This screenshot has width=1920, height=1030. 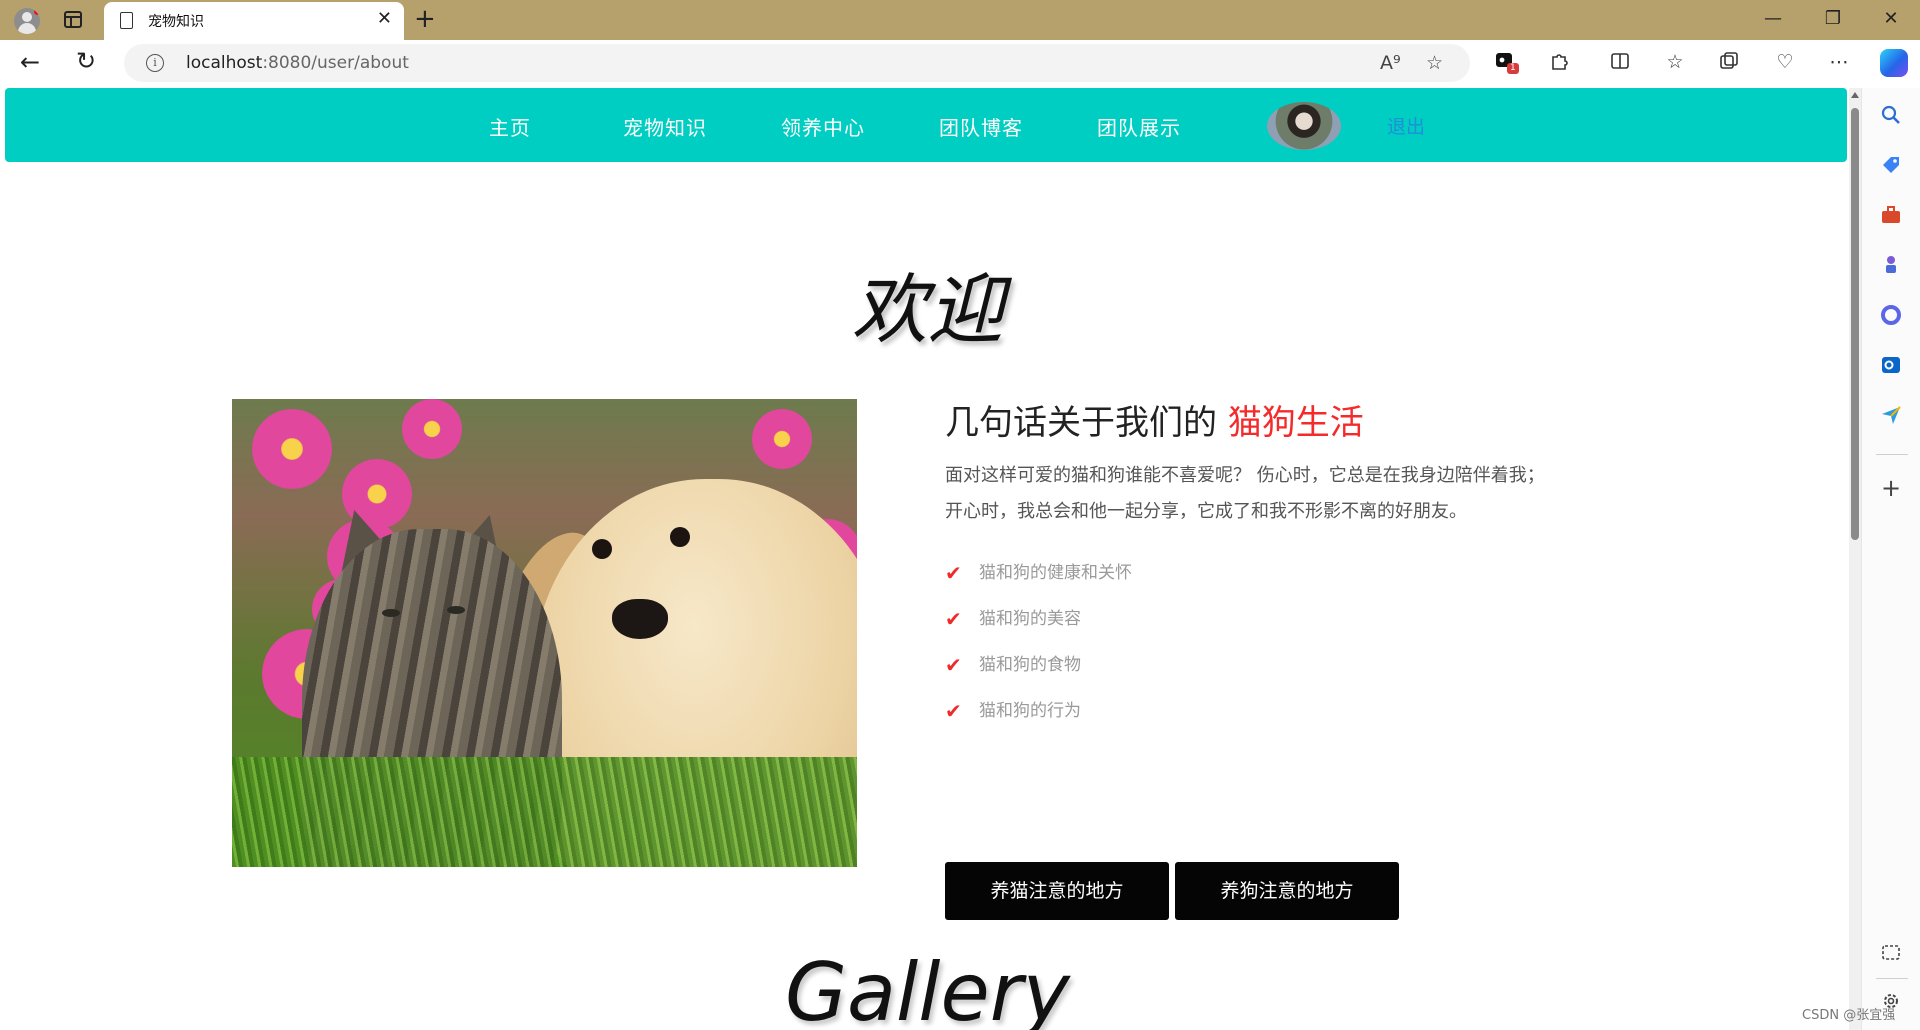 I want to click on nav-link-adoption: 领养中心, so click(x=823, y=126).